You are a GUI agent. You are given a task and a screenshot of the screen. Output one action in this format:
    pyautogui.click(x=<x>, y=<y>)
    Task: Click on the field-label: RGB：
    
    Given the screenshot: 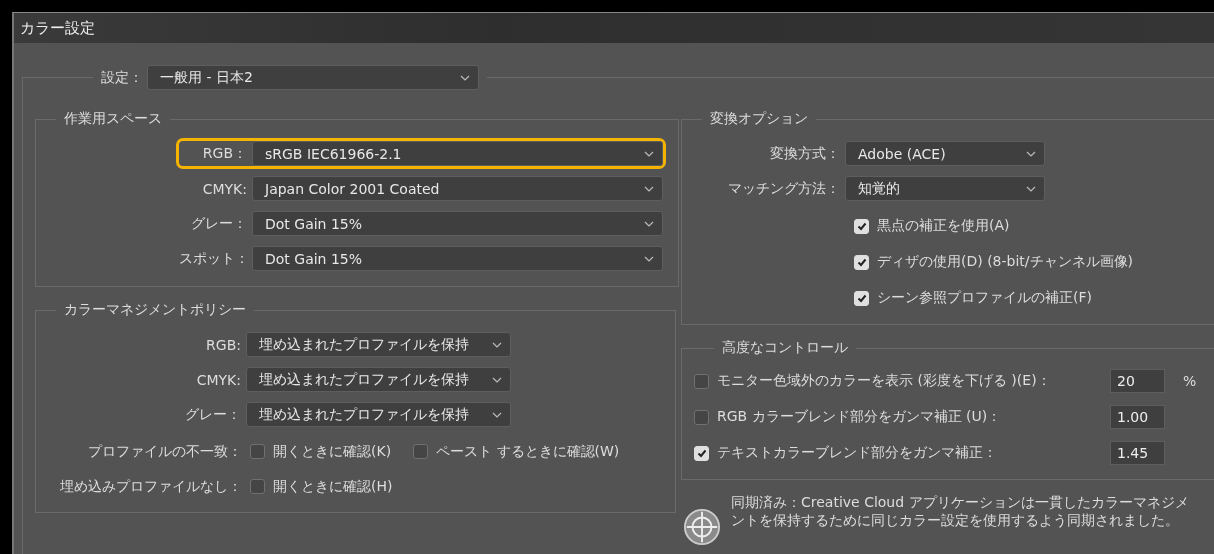 What is the action you would take?
    pyautogui.click(x=224, y=153)
    